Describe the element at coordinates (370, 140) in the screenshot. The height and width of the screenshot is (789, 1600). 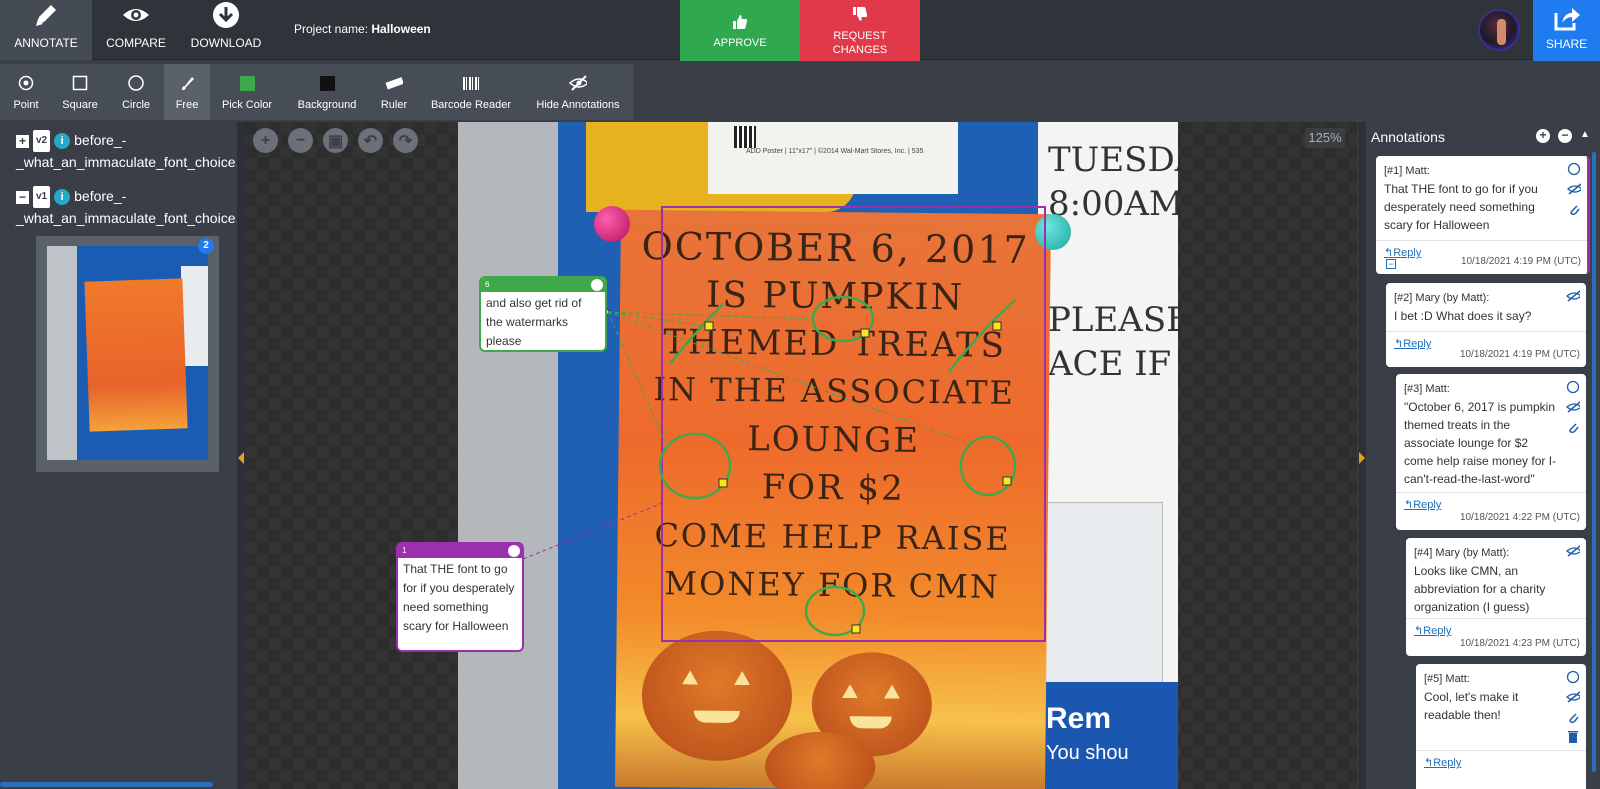
I see `rotate-left-icon: ↶` at that location.